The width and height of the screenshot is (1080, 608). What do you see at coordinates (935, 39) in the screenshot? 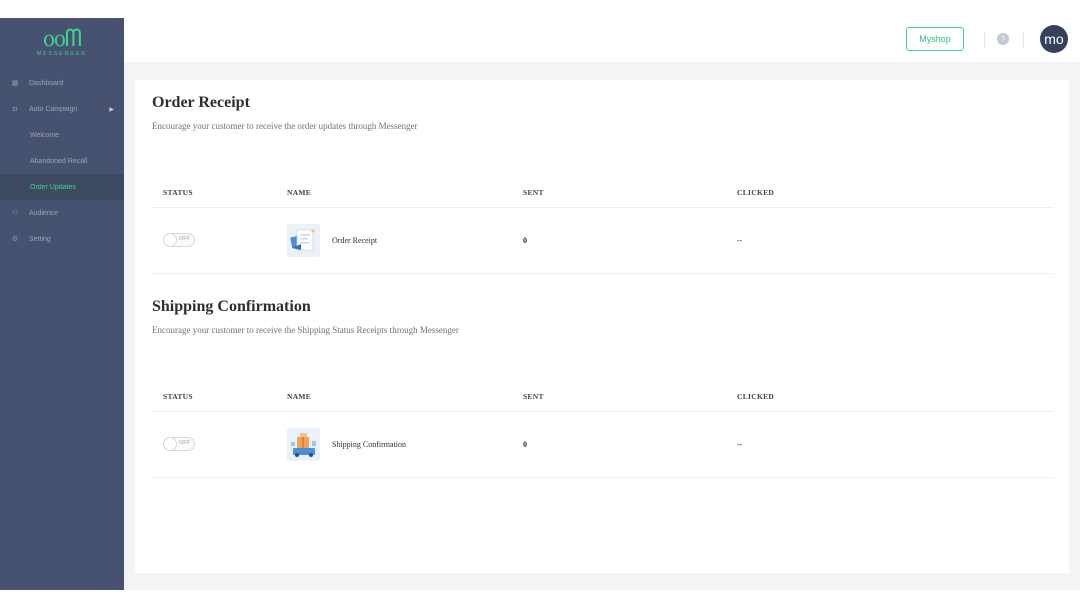
I see `myshop-button: Myshop` at bounding box center [935, 39].